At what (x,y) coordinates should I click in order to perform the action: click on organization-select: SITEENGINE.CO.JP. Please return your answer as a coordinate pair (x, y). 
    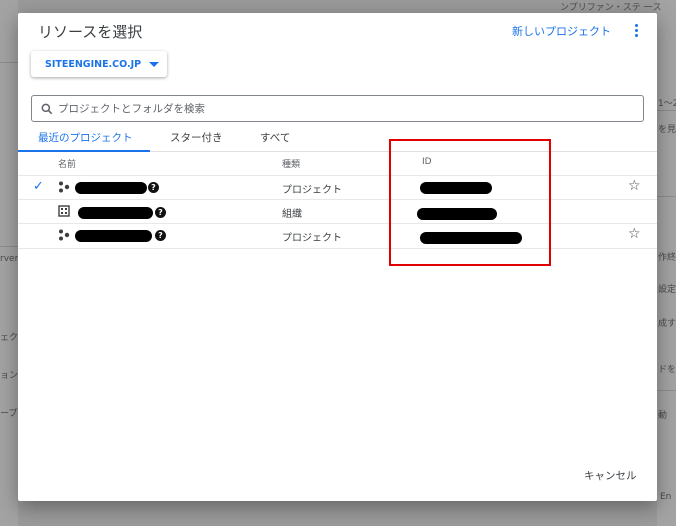
    Looking at the image, I should click on (99, 64).